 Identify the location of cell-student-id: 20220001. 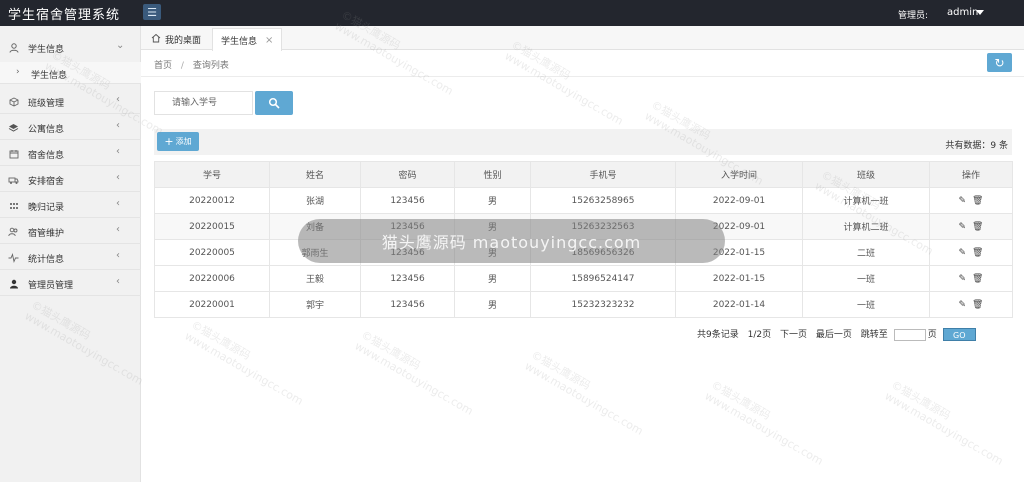
(212, 304).